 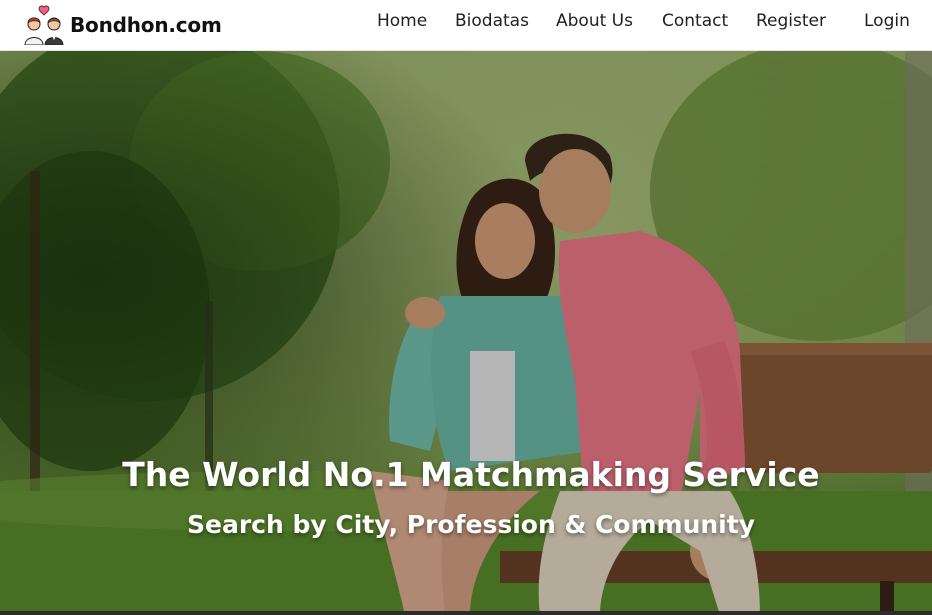 What do you see at coordinates (594, 21) in the screenshot?
I see `nav-about-us: About Us` at bounding box center [594, 21].